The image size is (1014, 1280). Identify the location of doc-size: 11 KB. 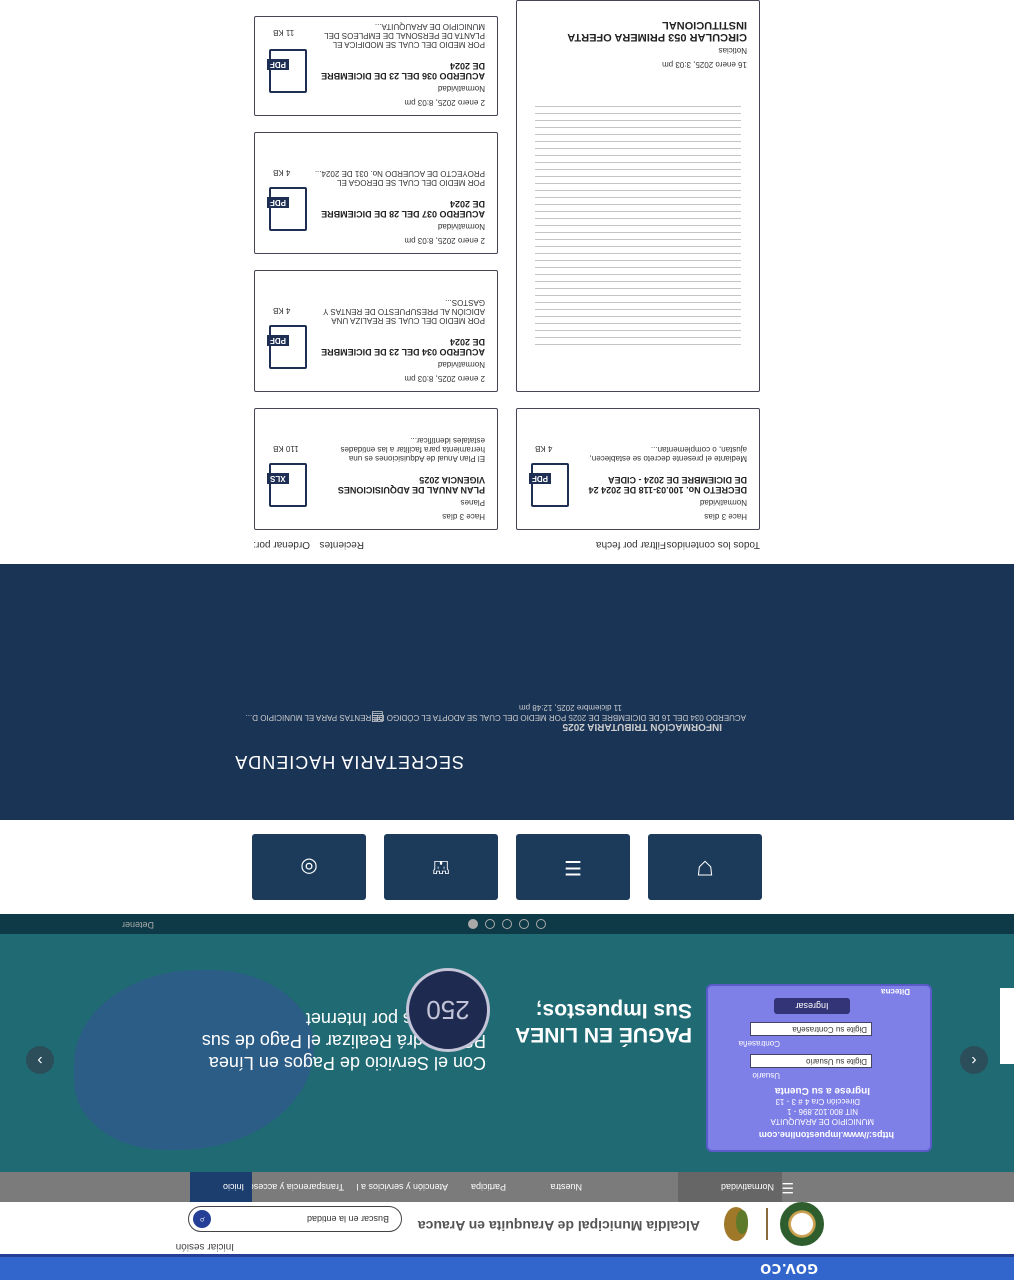
(284, 32).